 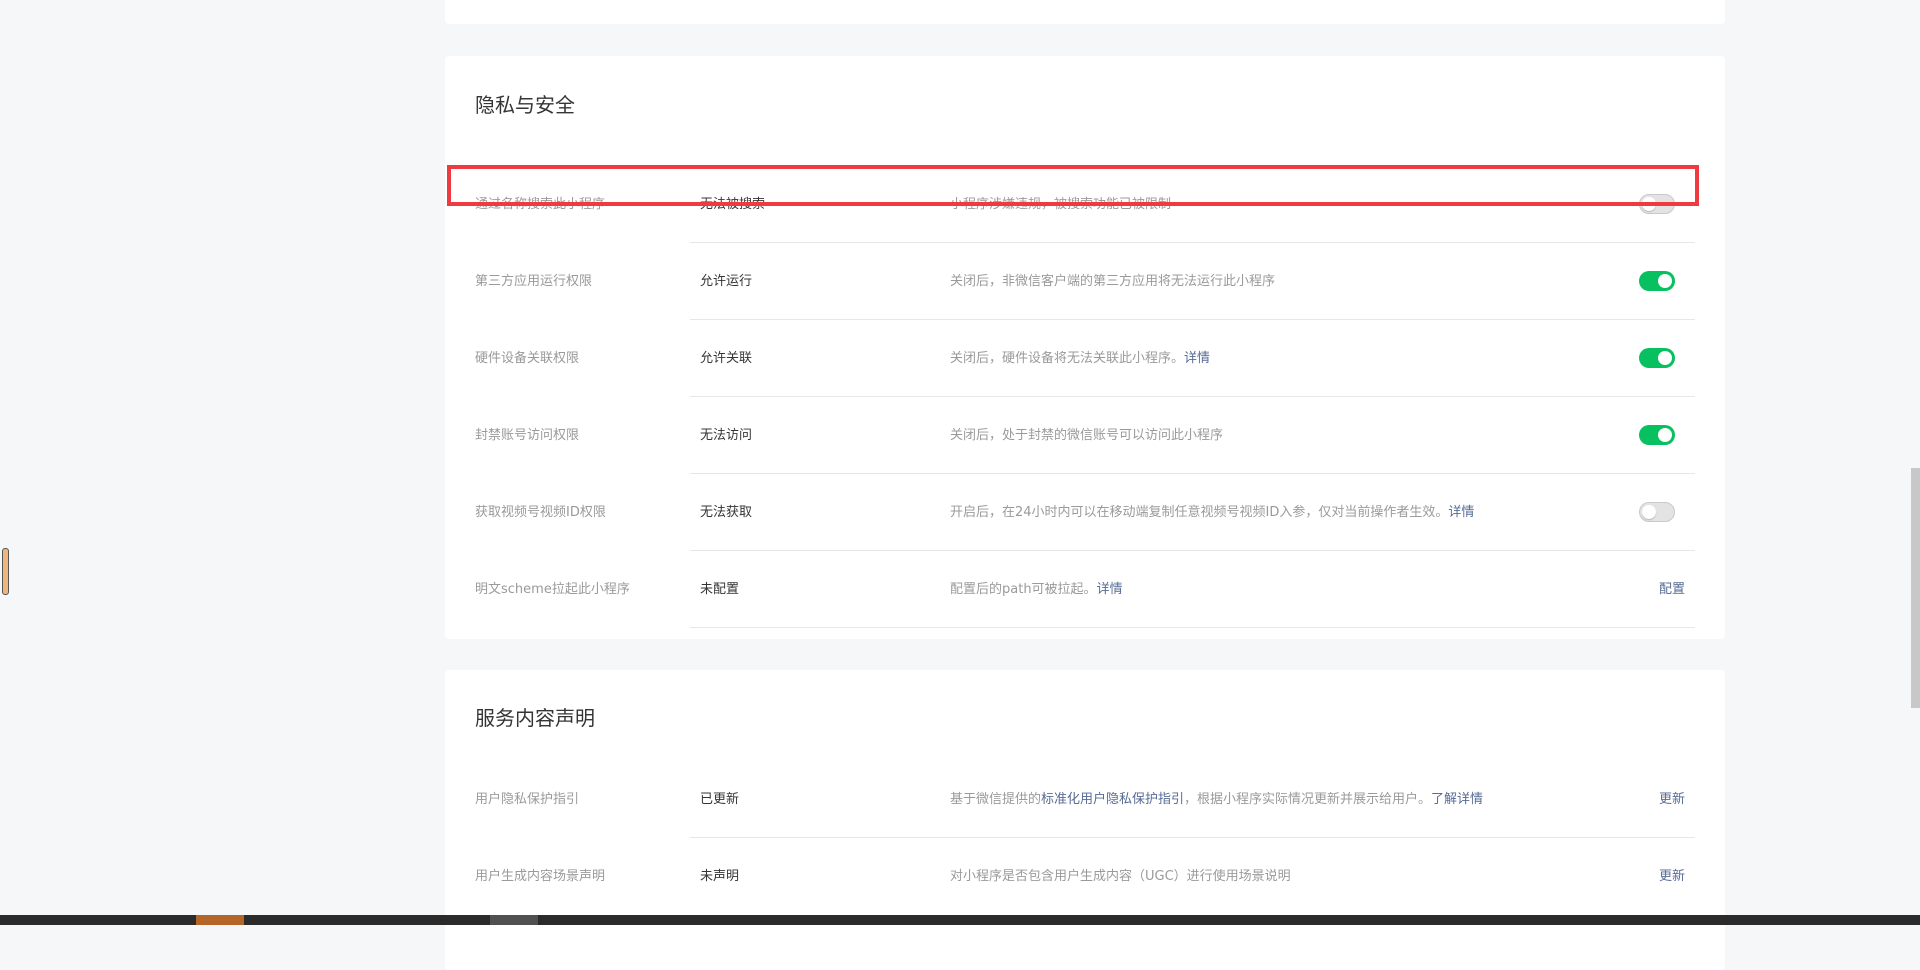 I want to click on vertical-scrollbar, so click(x=1915, y=588).